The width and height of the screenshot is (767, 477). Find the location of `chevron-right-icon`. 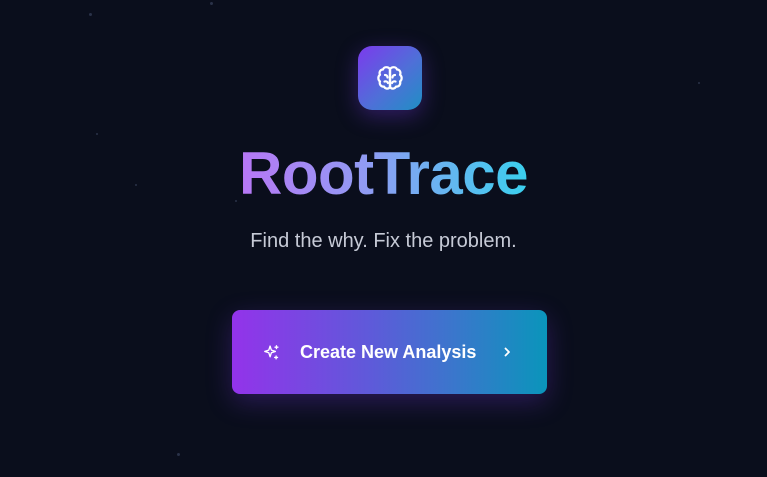

chevron-right-icon is located at coordinates (507, 352).